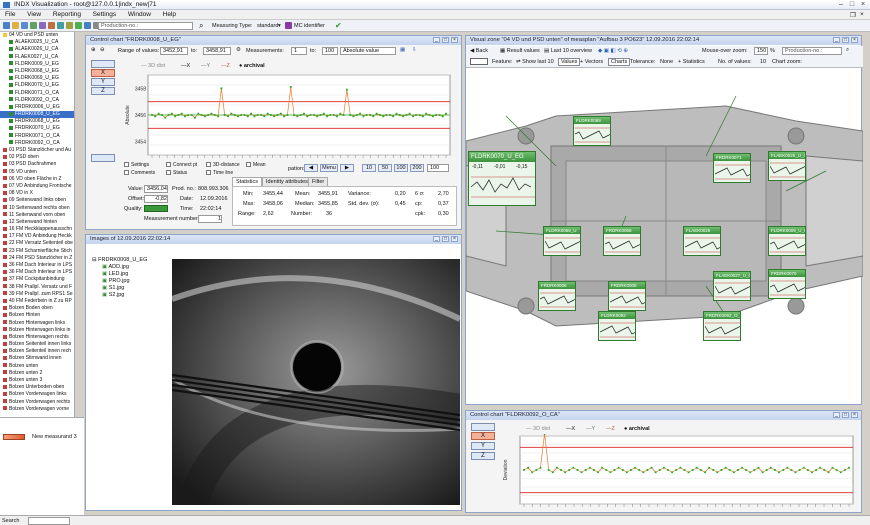  I want to click on count-200-button: 200, so click(417, 168).